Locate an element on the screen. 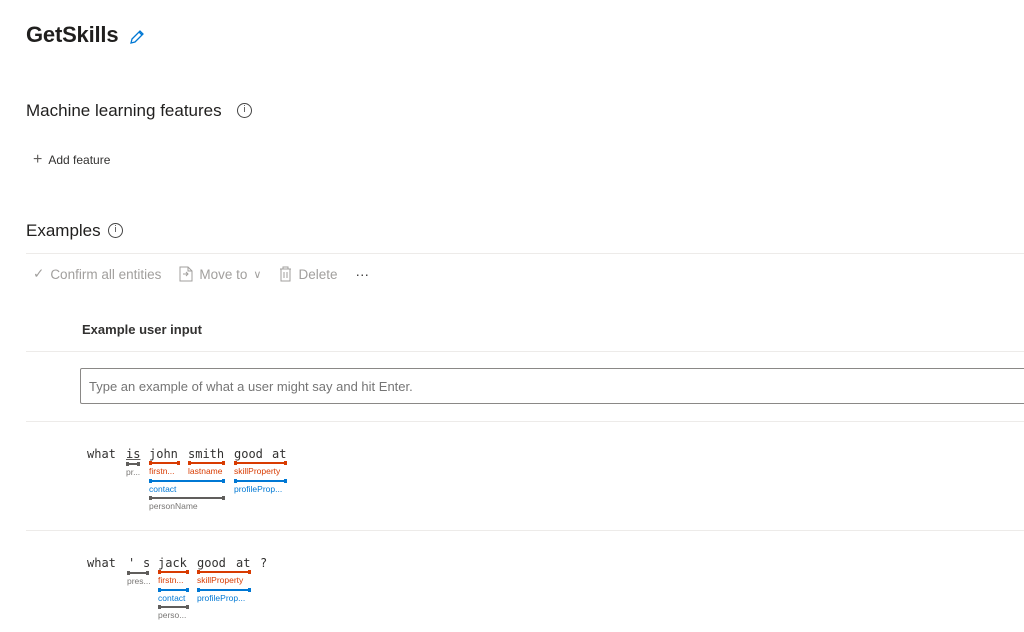  token: smith is located at coordinates (206, 454).